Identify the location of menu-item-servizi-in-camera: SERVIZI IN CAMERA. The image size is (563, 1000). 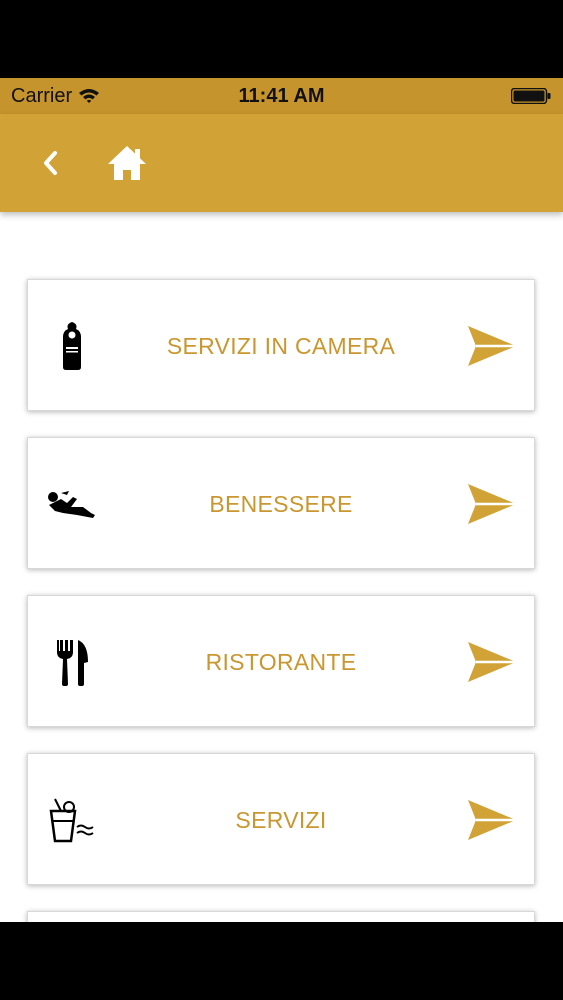
(281, 345).